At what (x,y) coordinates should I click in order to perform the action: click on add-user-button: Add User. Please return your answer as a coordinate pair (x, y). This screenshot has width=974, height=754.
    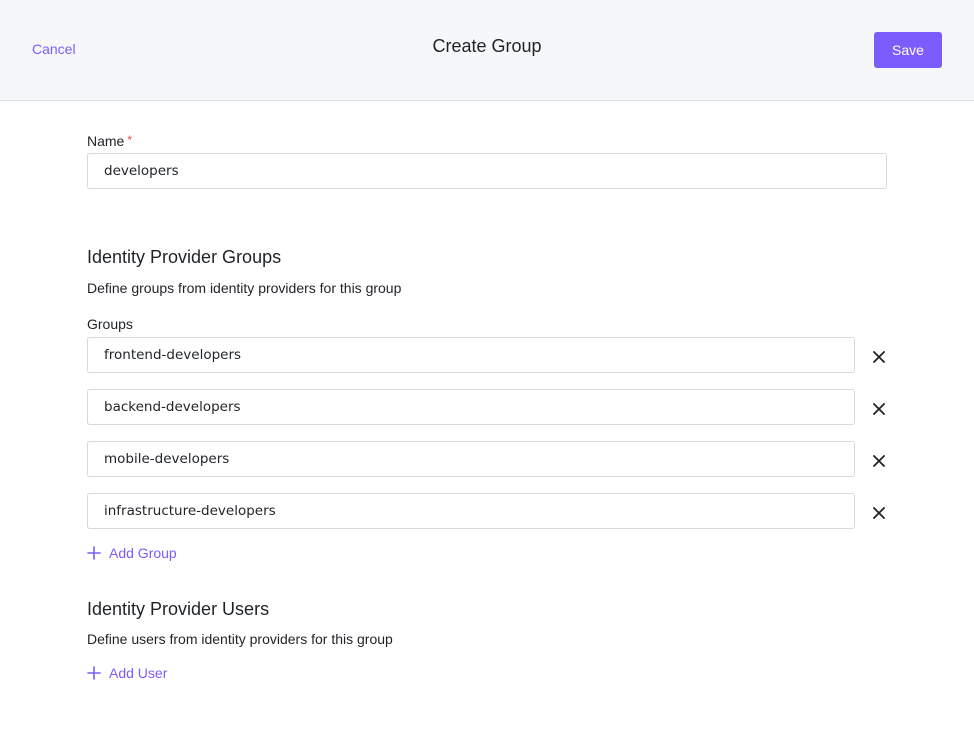
    Looking at the image, I should click on (127, 673).